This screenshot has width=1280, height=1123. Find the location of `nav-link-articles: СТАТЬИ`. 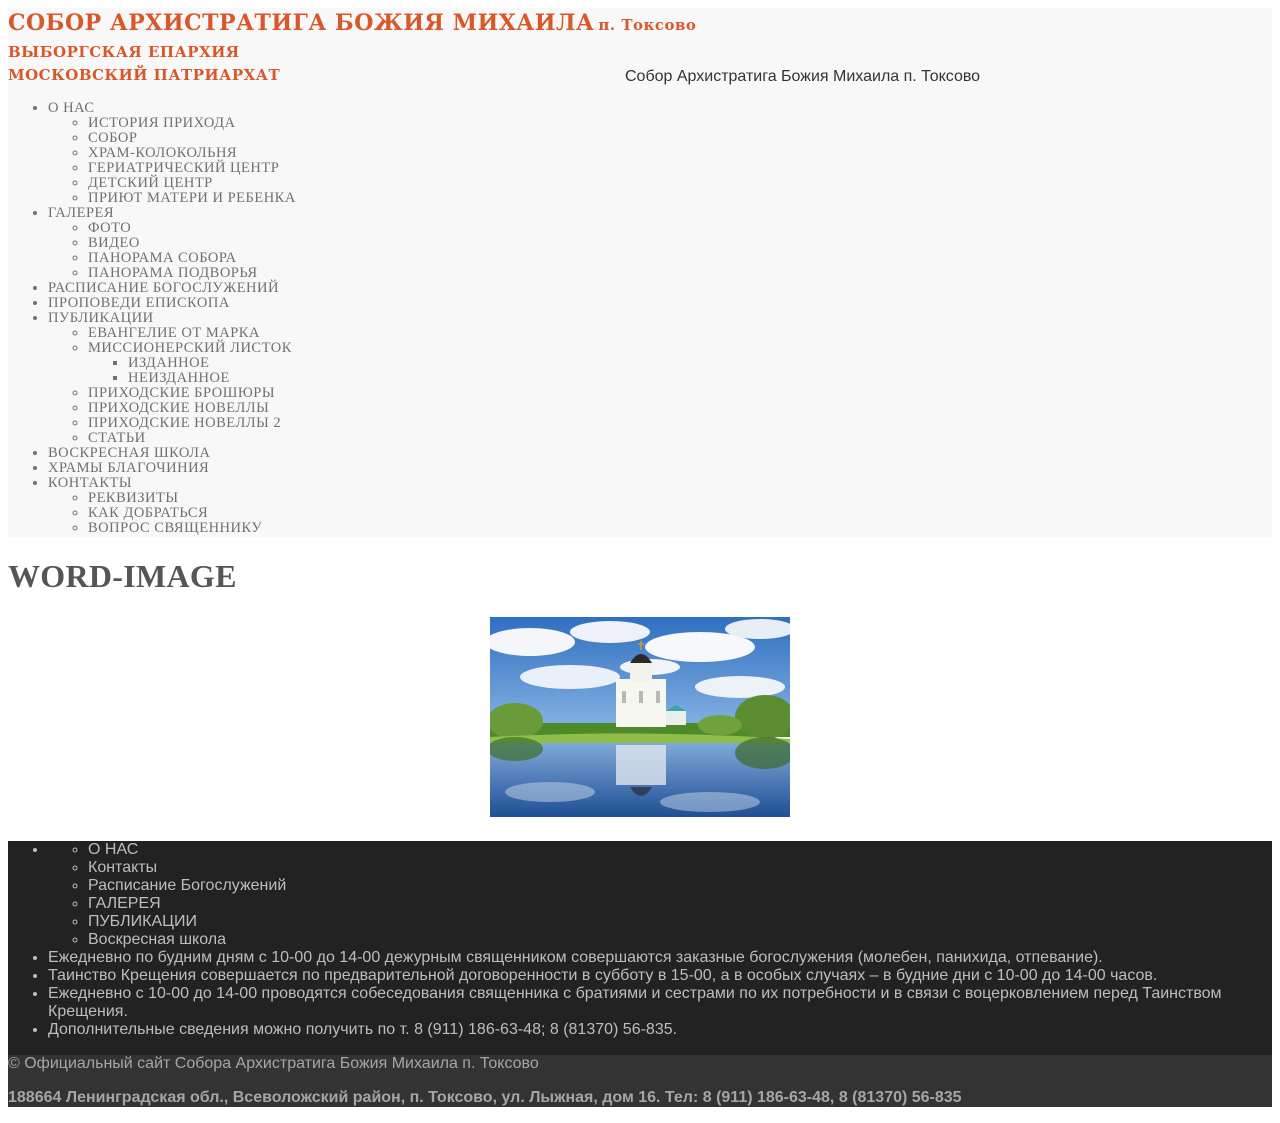

nav-link-articles: СТАТЬИ is located at coordinates (117, 438).